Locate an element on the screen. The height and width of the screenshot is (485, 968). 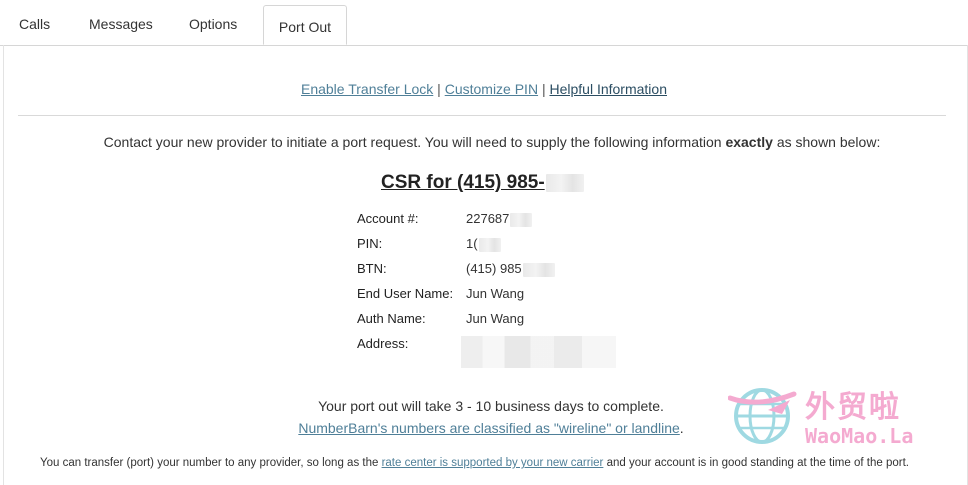
field-label: Auth Name: is located at coordinates (391, 318).